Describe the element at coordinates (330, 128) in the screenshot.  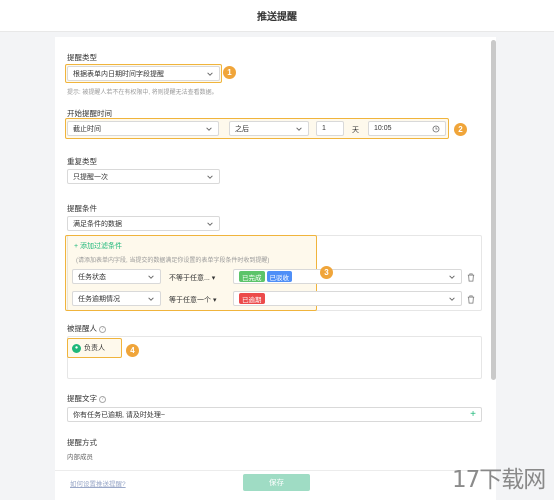
I see `amount-input: 1` at that location.